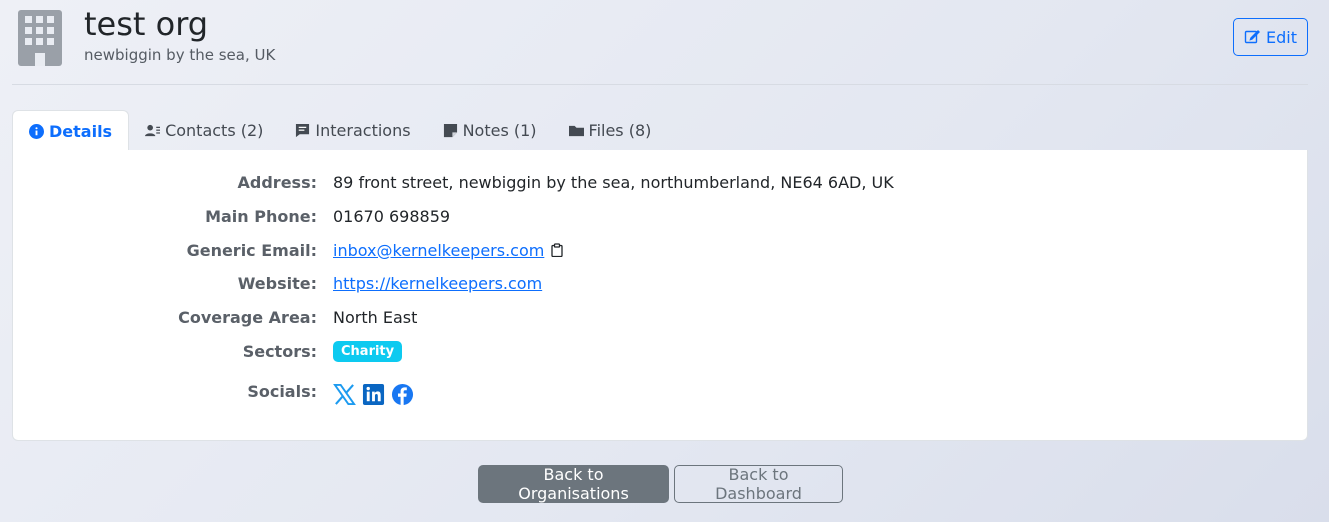  Describe the element at coordinates (303, 130) in the screenshot. I see `chat-icon` at that location.